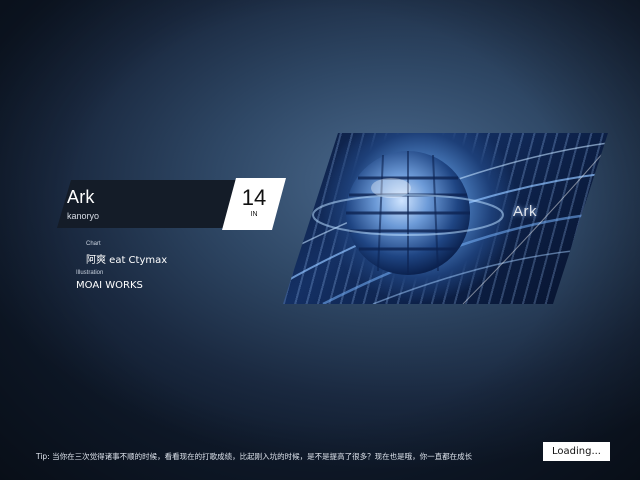 Image resolution: width=640 pixels, height=480 pixels. I want to click on illustration-overlay-title: Ark, so click(525, 211).